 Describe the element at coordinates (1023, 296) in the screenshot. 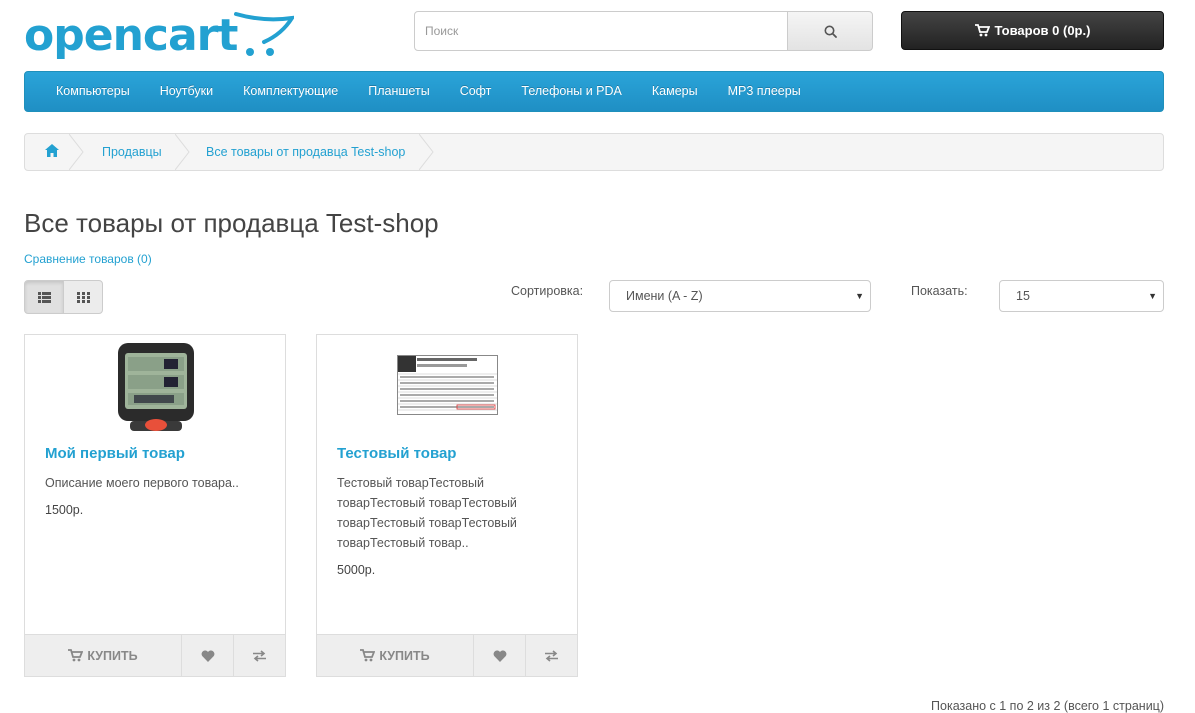

I see `limit-select-value: 15` at that location.